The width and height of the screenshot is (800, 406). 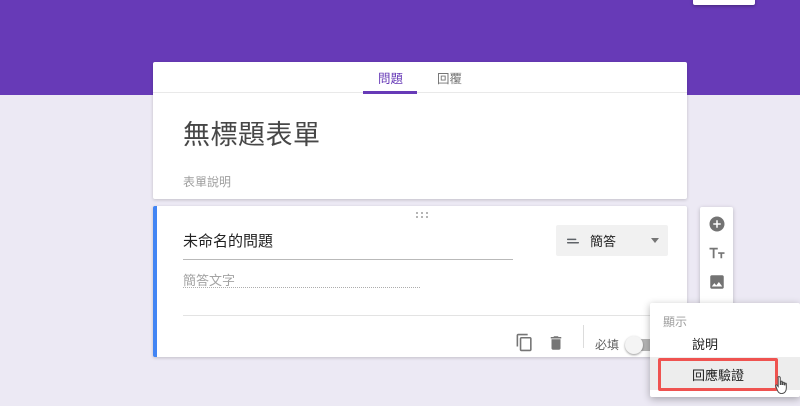 I want to click on short-answer-icon, so click(x=573, y=241).